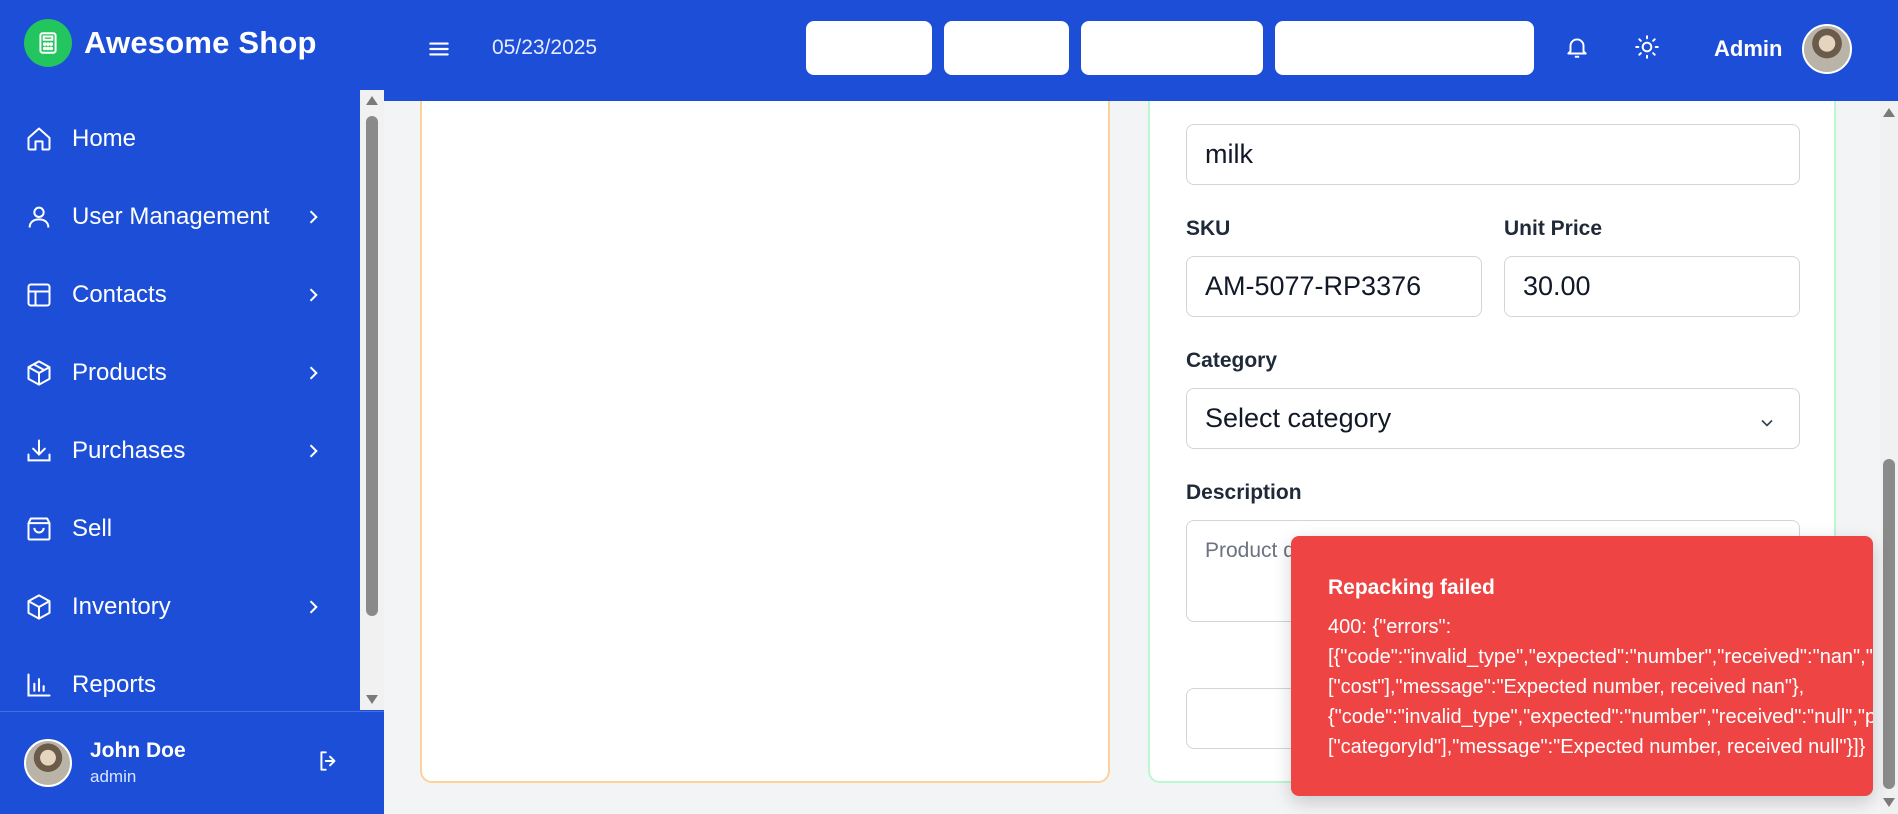 The image size is (1898, 814). I want to click on sku-input: AM-5077-RP3376, so click(1334, 286).